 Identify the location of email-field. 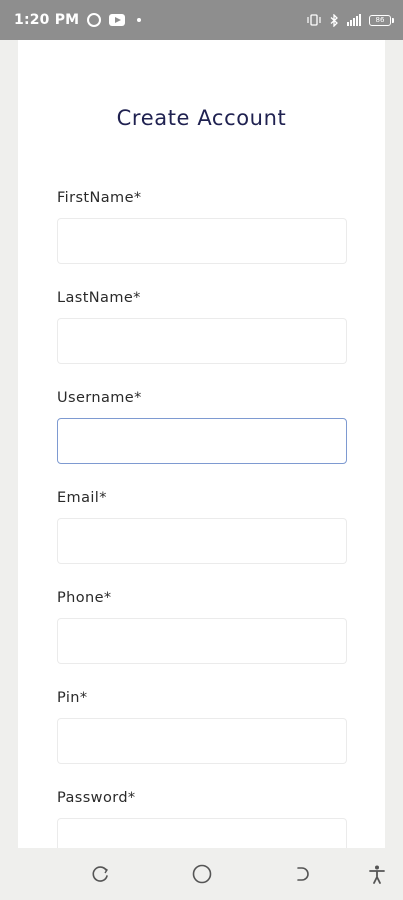
(202, 541).